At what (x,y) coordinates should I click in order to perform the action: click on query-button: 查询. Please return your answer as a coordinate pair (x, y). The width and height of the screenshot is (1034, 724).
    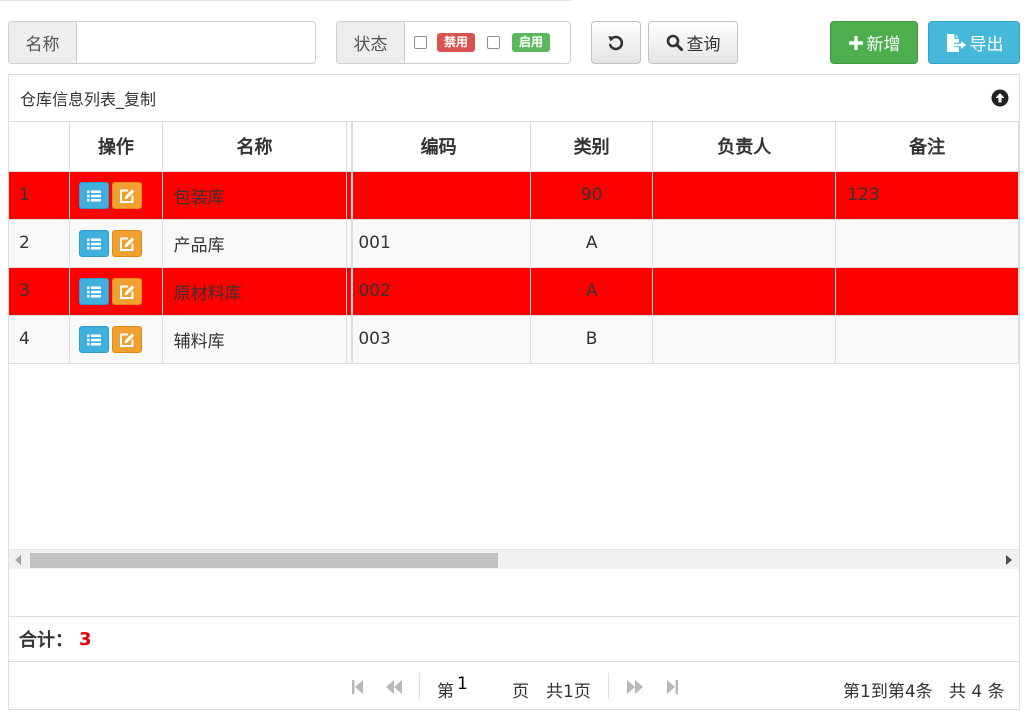
    Looking at the image, I should click on (693, 42).